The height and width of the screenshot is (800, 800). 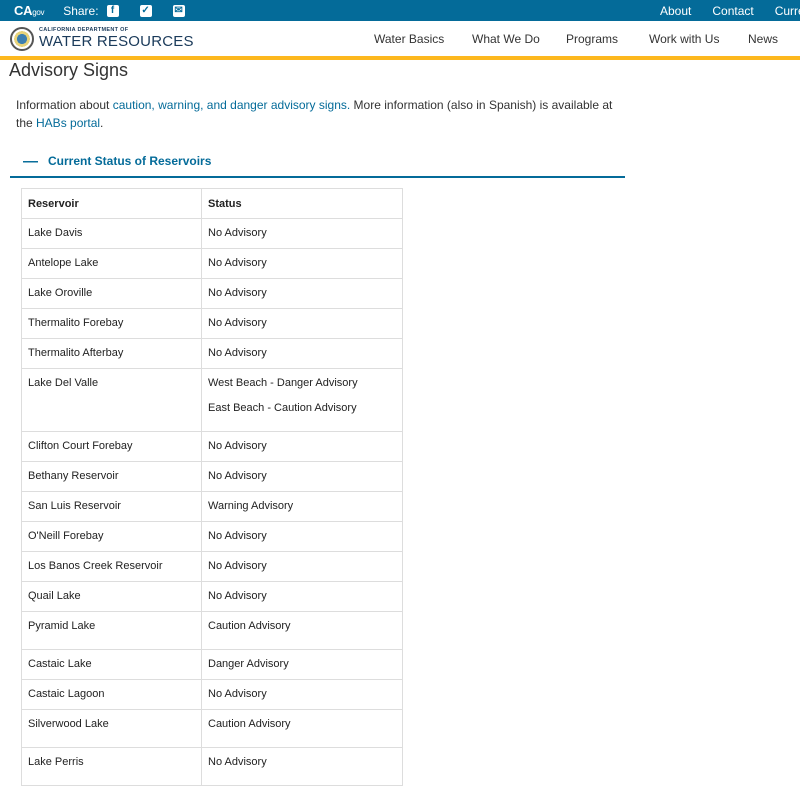 What do you see at coordinates (68, 123) in the screenshot?
I see `habs-portal-link: HABs portal` at bounding box center [68, 123].